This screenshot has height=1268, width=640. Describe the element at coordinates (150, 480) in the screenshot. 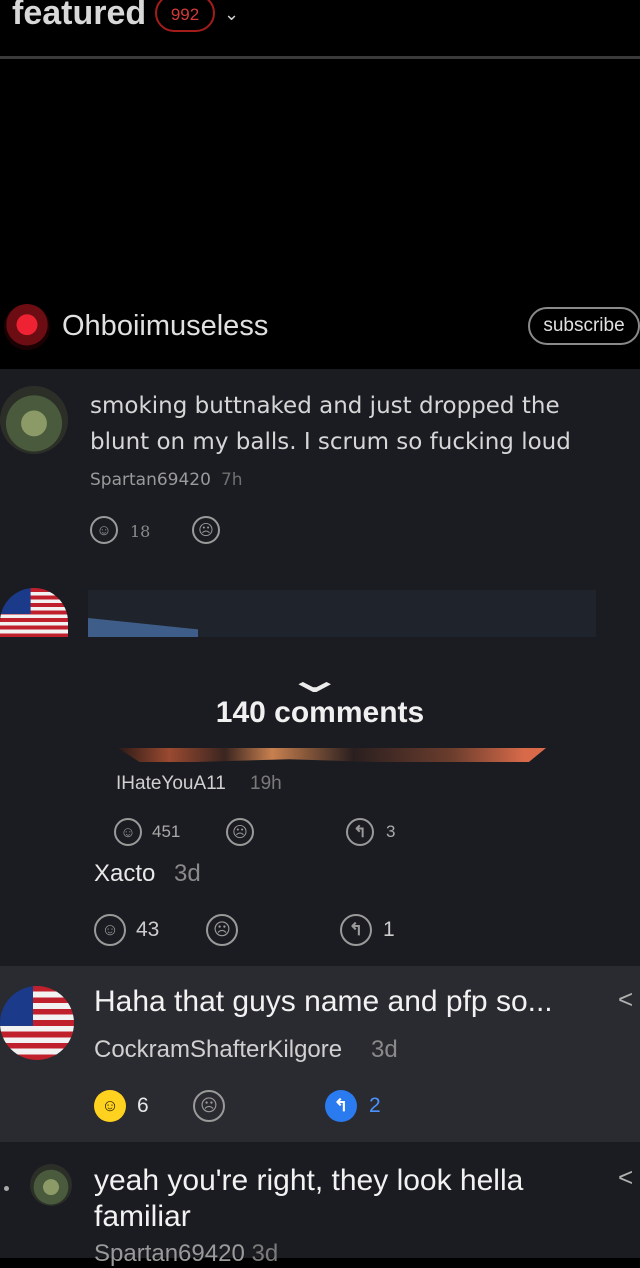

I see `comment-user: Spartan69420` at that location.